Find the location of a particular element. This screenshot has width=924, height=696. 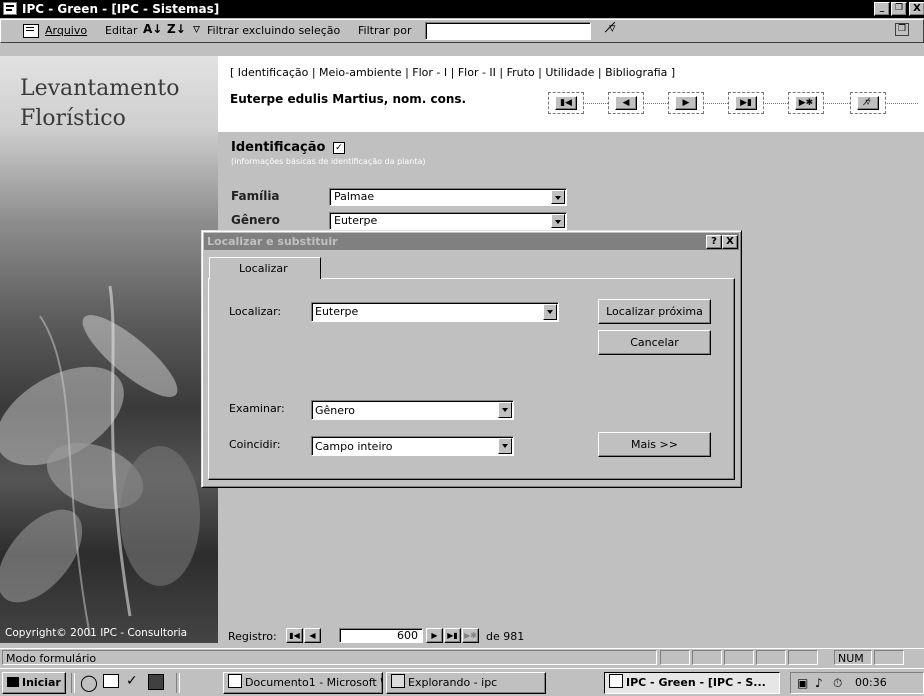

volume-tray-icon: ♪ is located at coordinates (819, 683).